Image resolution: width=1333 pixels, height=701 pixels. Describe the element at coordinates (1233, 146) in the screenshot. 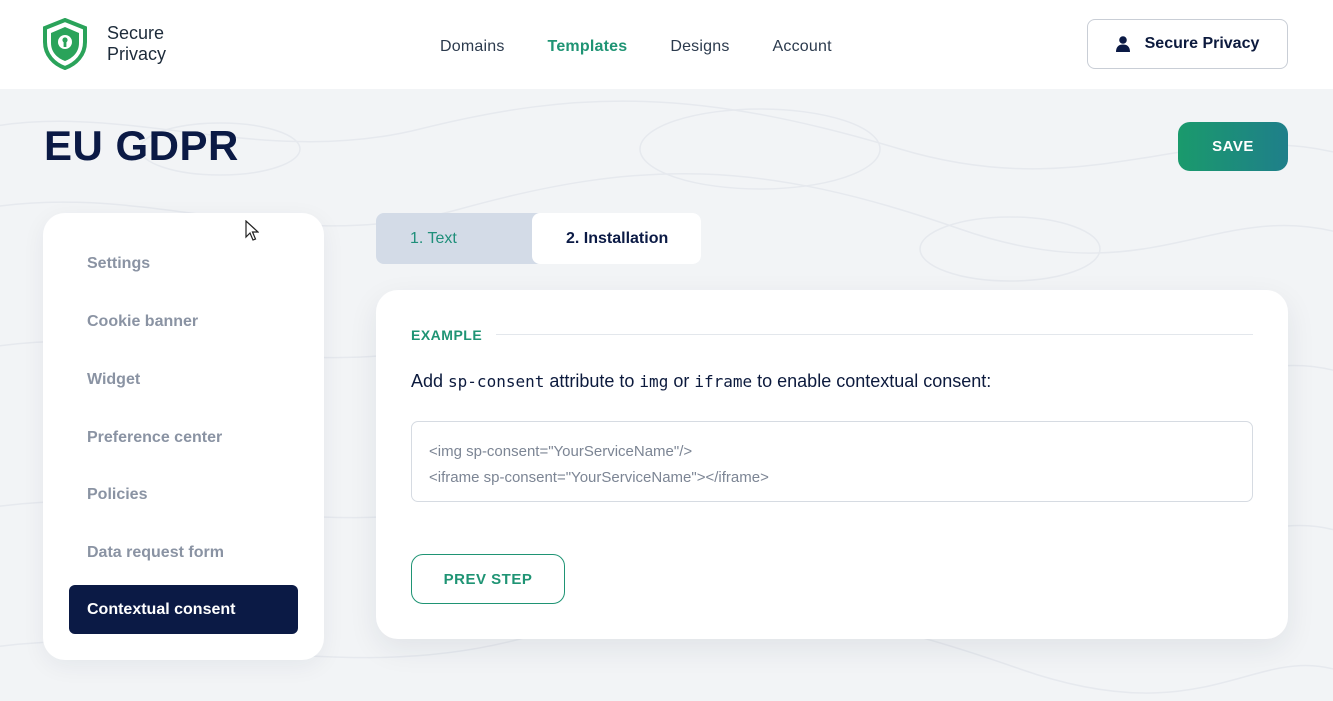

I see `save-button: SAVE` at that location.